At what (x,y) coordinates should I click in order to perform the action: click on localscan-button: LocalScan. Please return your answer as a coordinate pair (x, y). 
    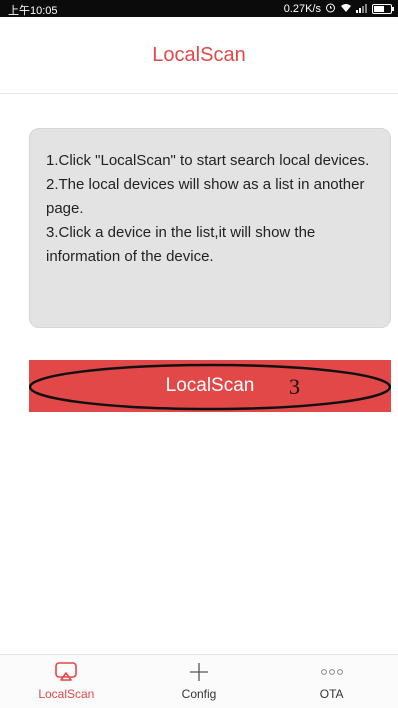
    Looking at the image, I should click on (210, 386).